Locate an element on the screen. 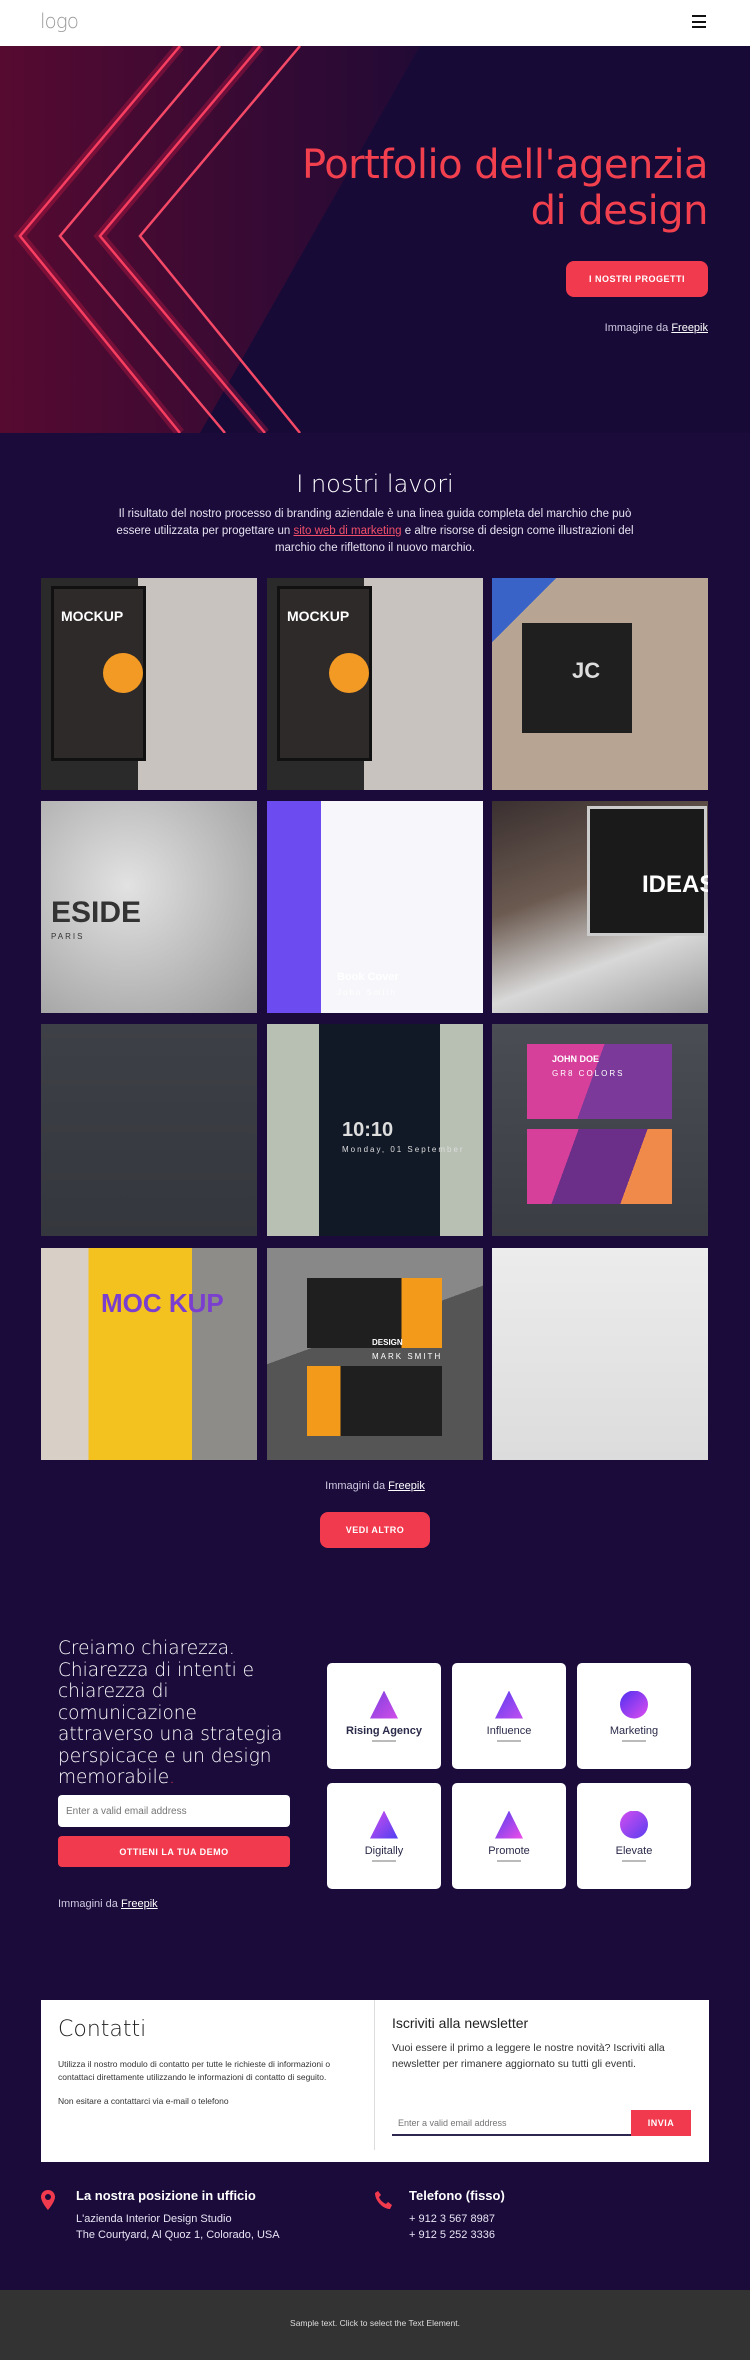 The image size is (750, 2360). portfolio-image: JC is located at coordinates (600, 684).